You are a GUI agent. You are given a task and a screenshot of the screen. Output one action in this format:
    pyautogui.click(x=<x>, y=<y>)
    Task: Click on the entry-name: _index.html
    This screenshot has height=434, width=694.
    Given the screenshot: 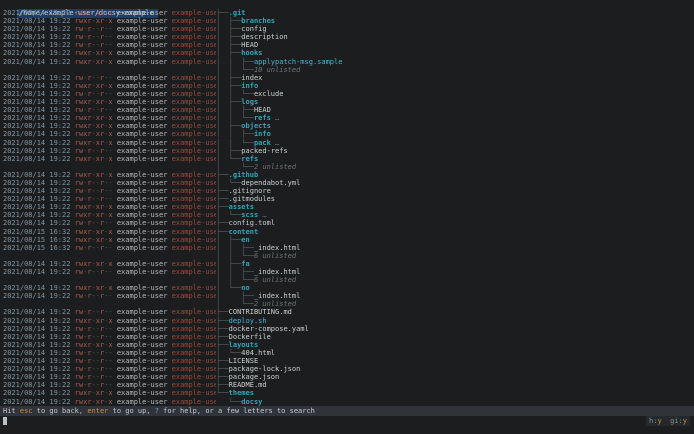 What is the action you would take?
    pyautogui.click(x=277, y=272)
    